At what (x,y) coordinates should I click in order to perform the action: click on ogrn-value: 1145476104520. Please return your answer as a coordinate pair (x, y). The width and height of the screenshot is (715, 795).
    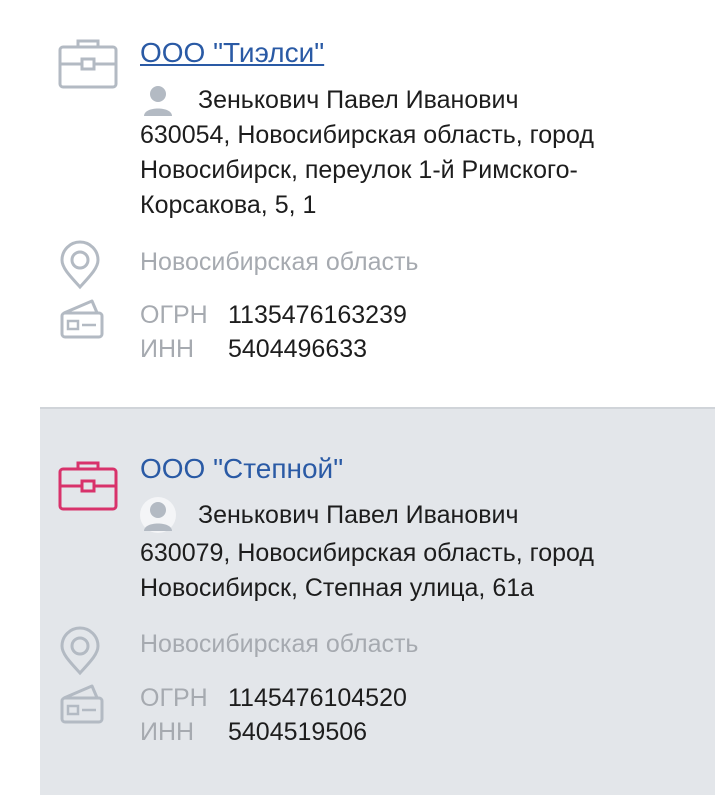
    Looking at the image, I should click on (317, 698).